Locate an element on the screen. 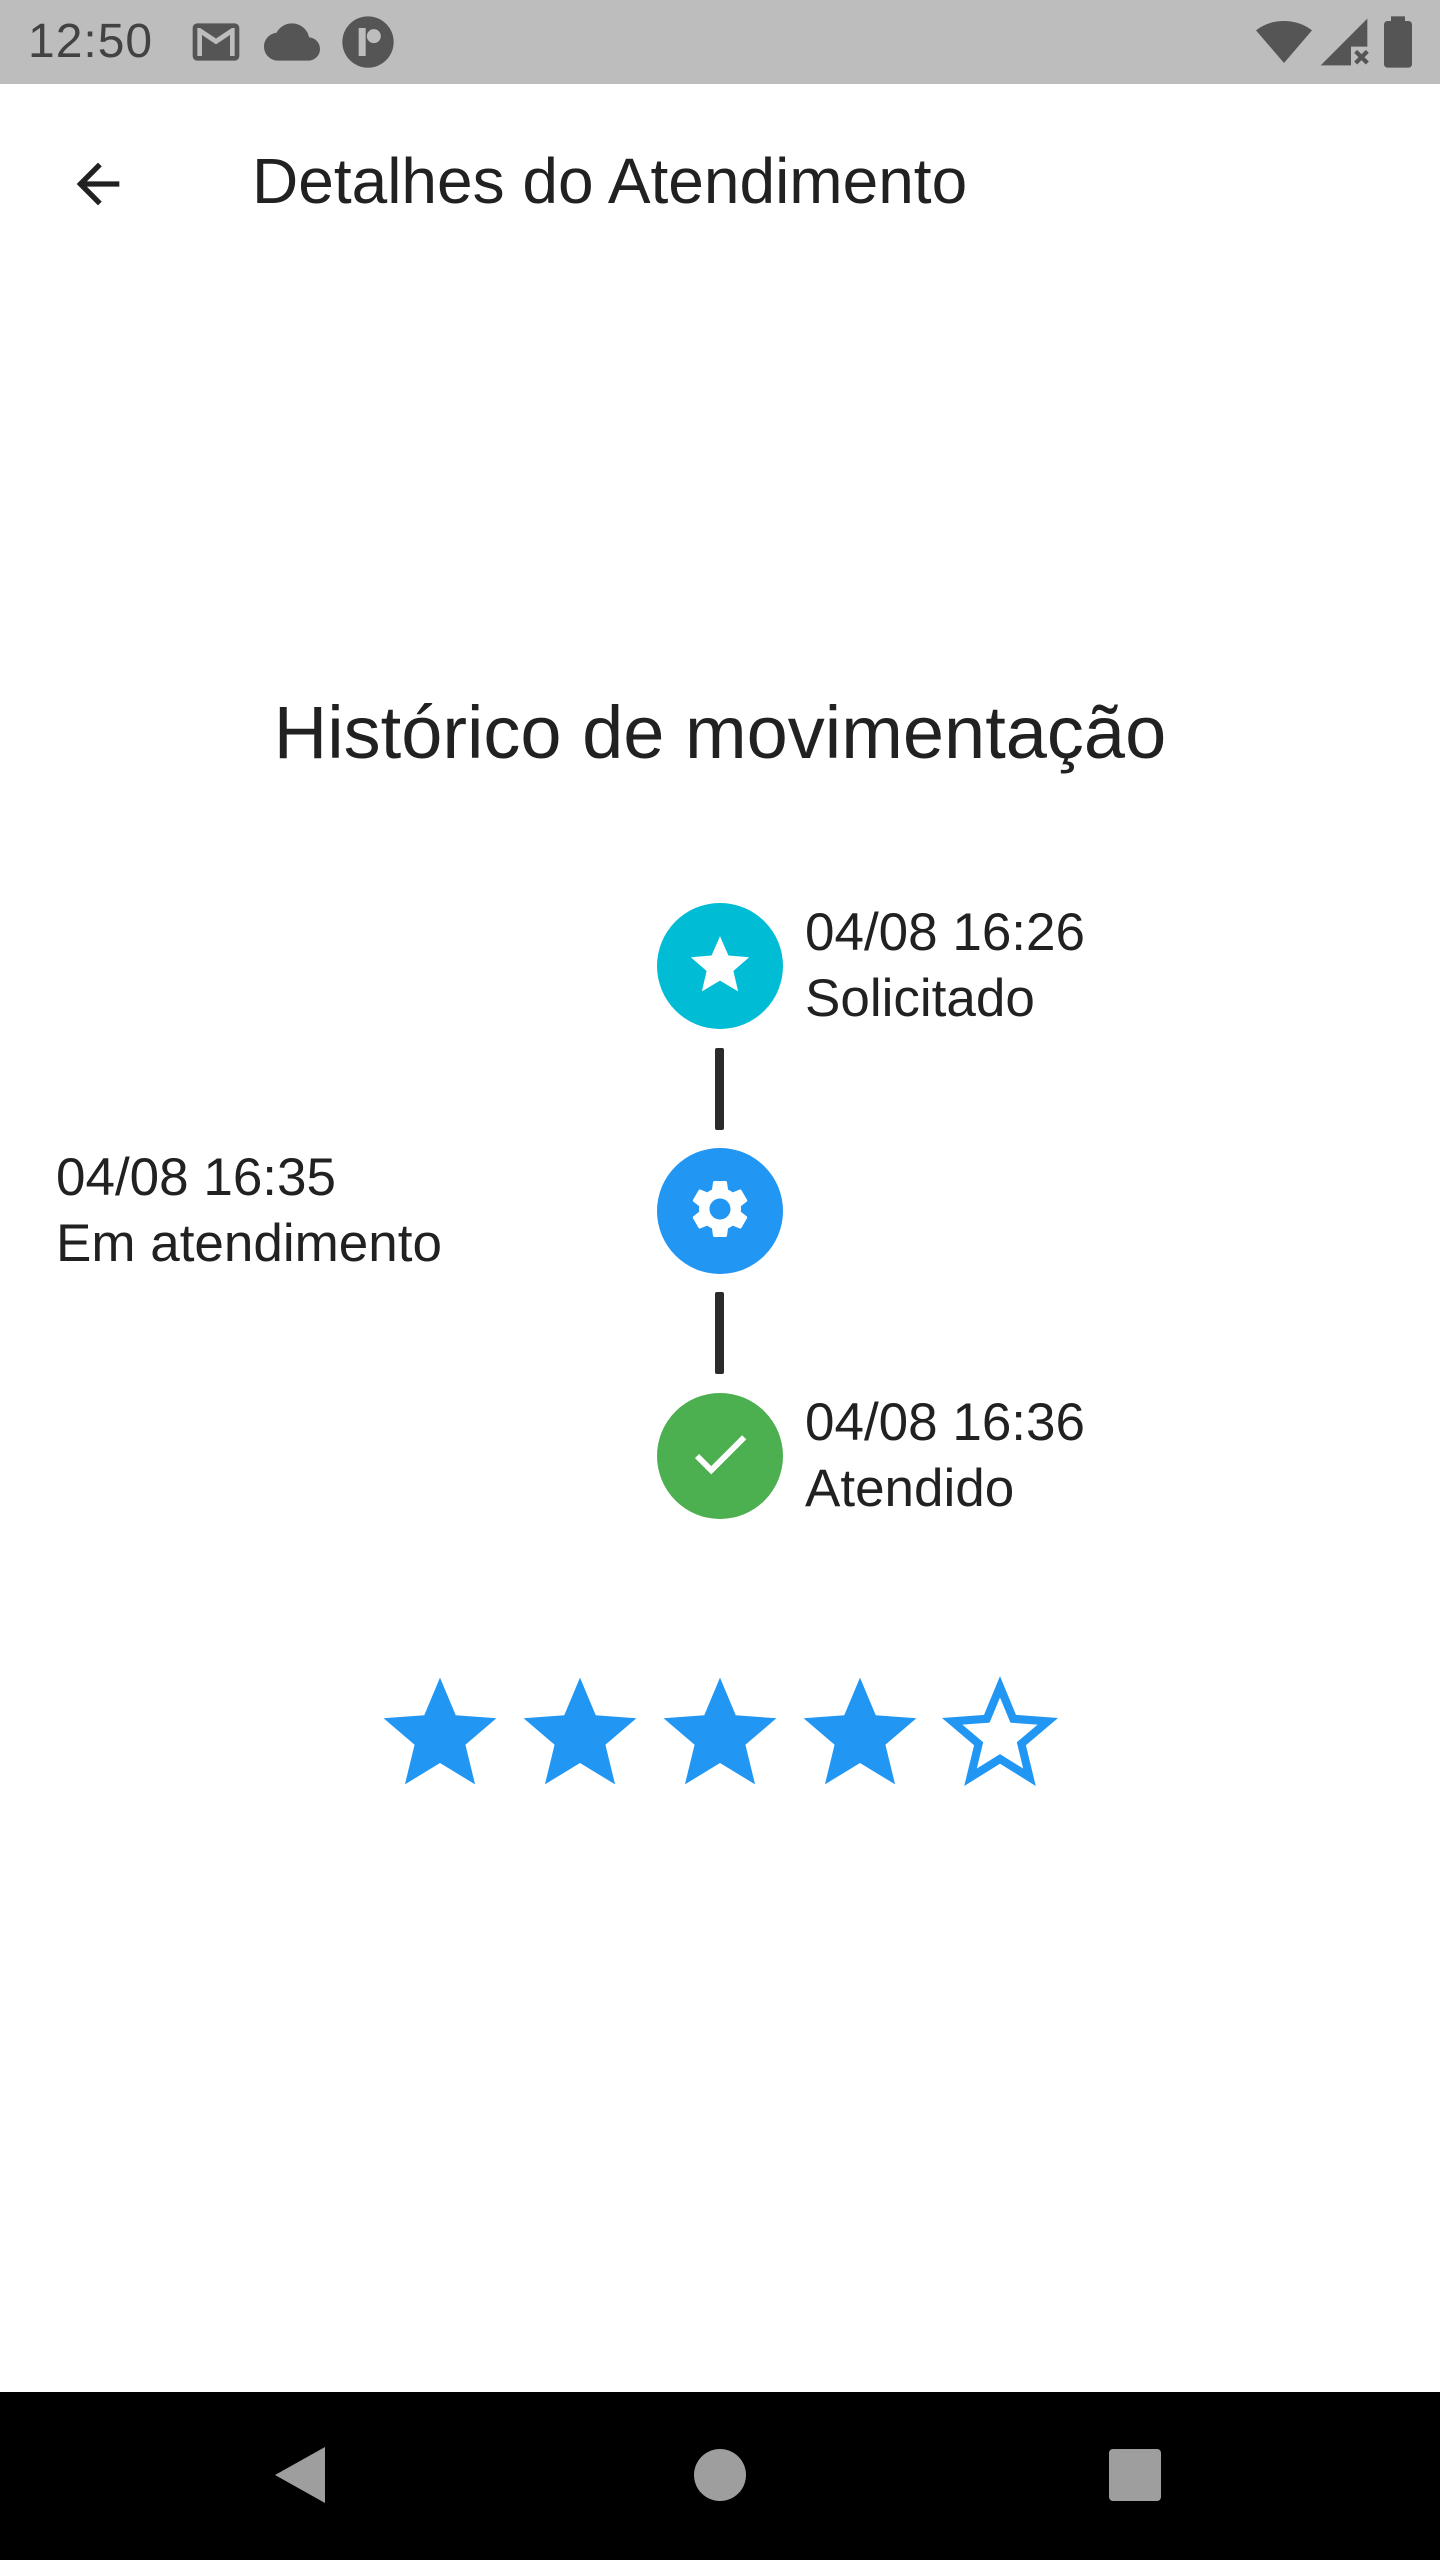  page-title: Detalhes do Atendimento is located at coordinates (610, 181).